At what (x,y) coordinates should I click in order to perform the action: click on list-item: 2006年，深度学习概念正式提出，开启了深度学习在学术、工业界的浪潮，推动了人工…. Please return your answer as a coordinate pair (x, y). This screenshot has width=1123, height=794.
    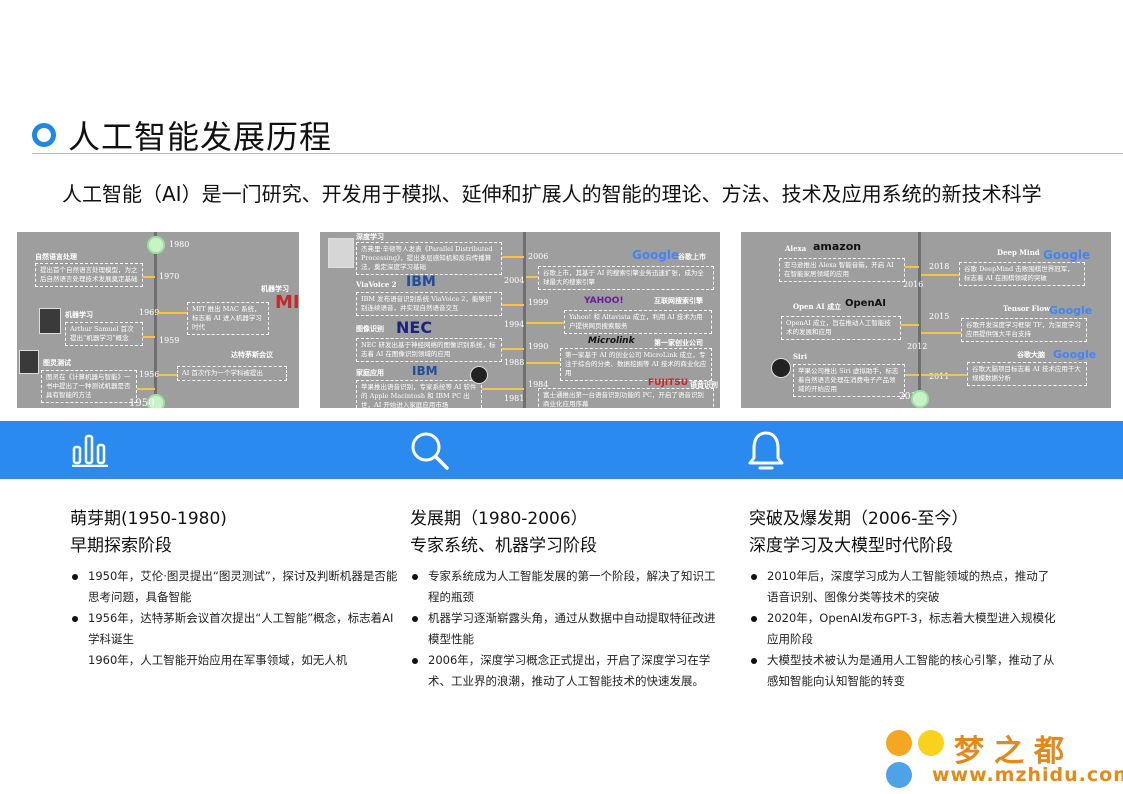
    Looking at the image, I should click on (565, 671).